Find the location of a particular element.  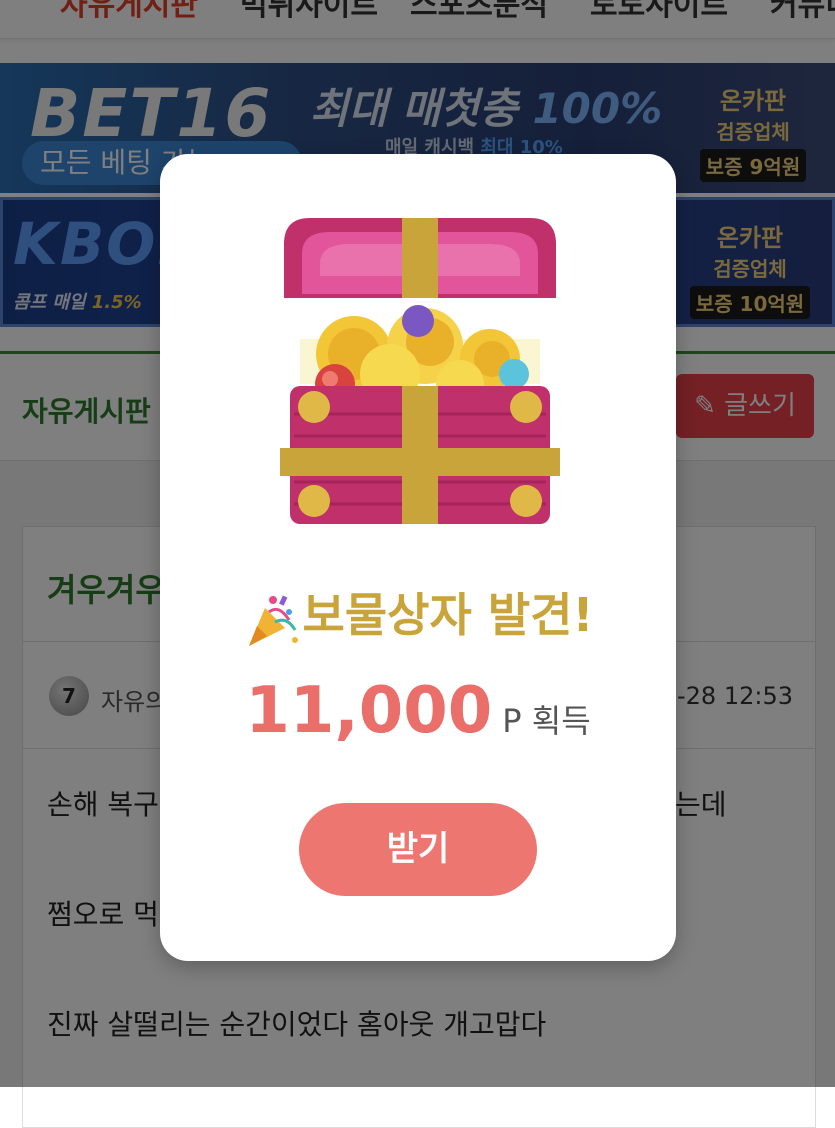

party-popper-icon is located at coordinates (273, 620).